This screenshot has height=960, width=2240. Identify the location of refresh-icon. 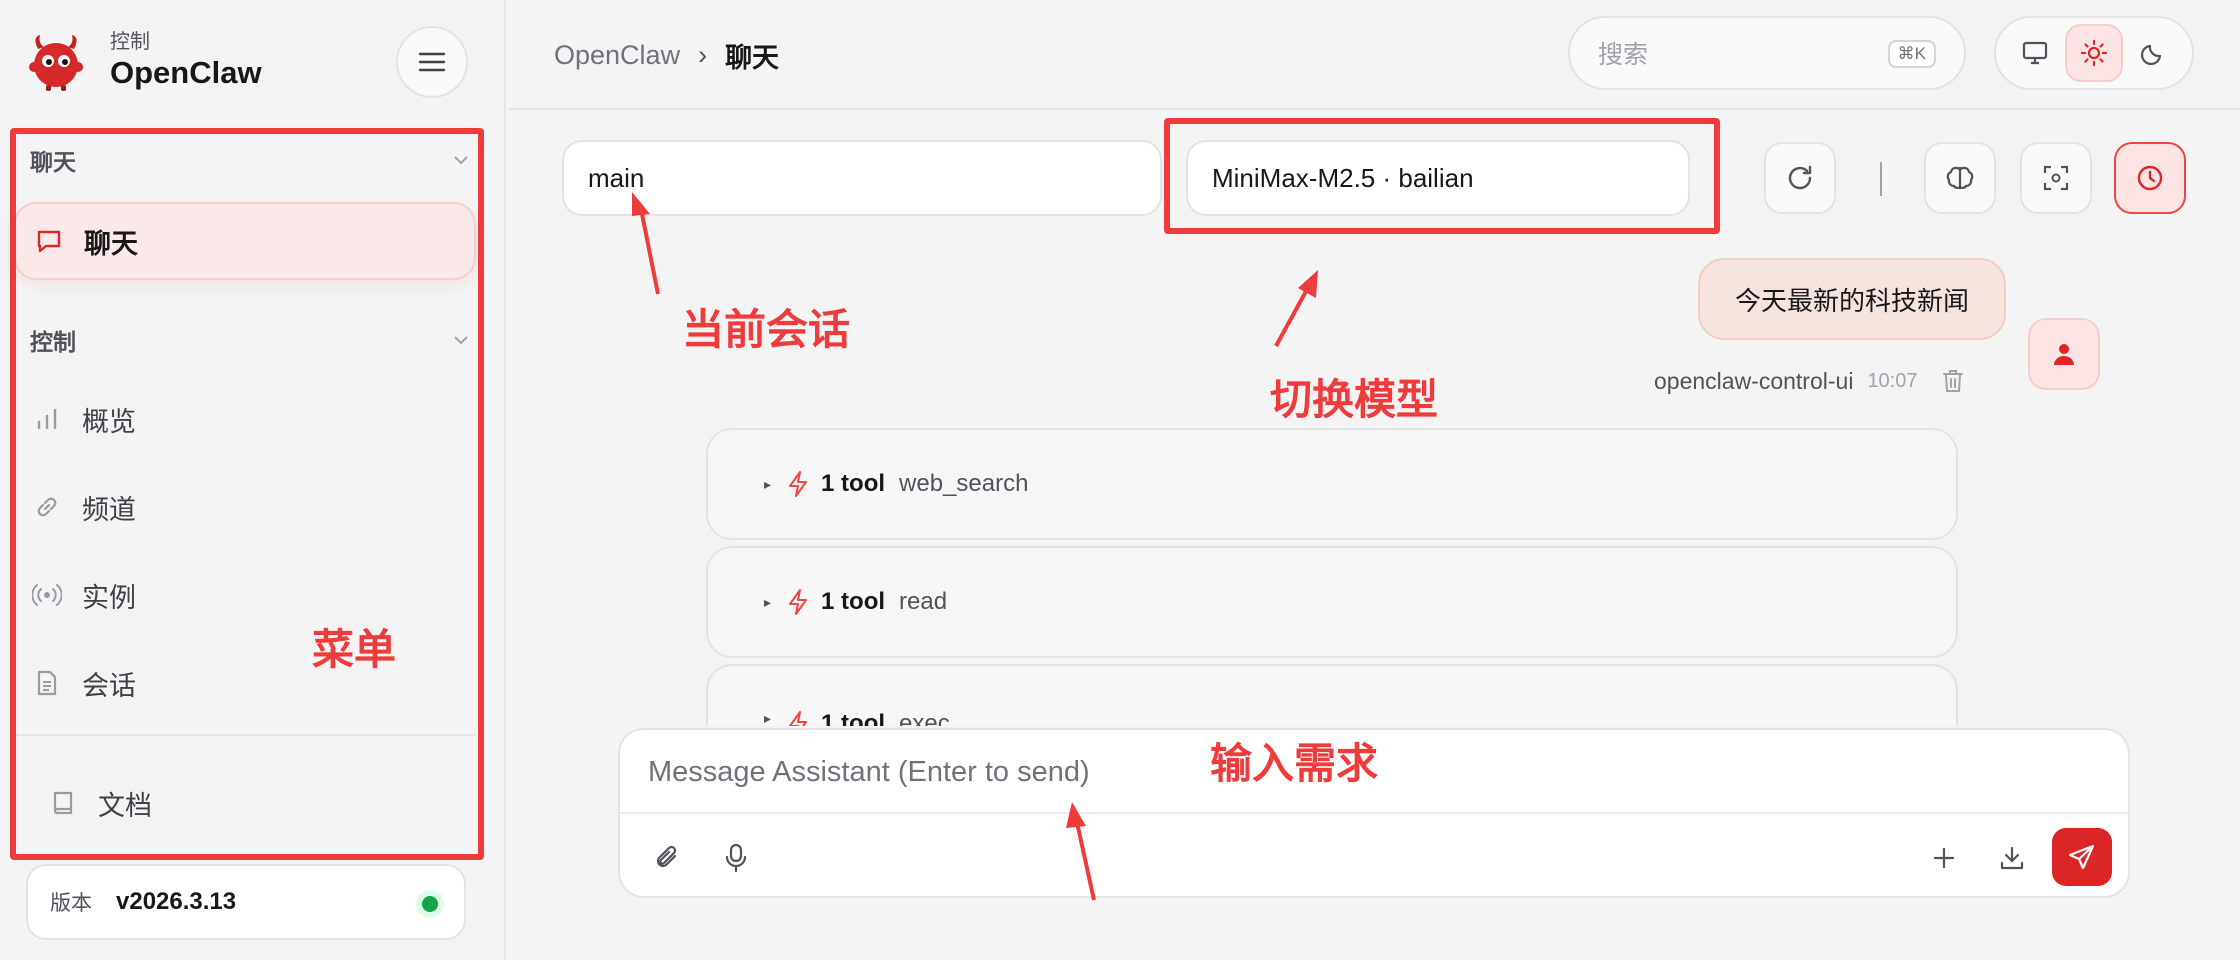
(1800, 177).